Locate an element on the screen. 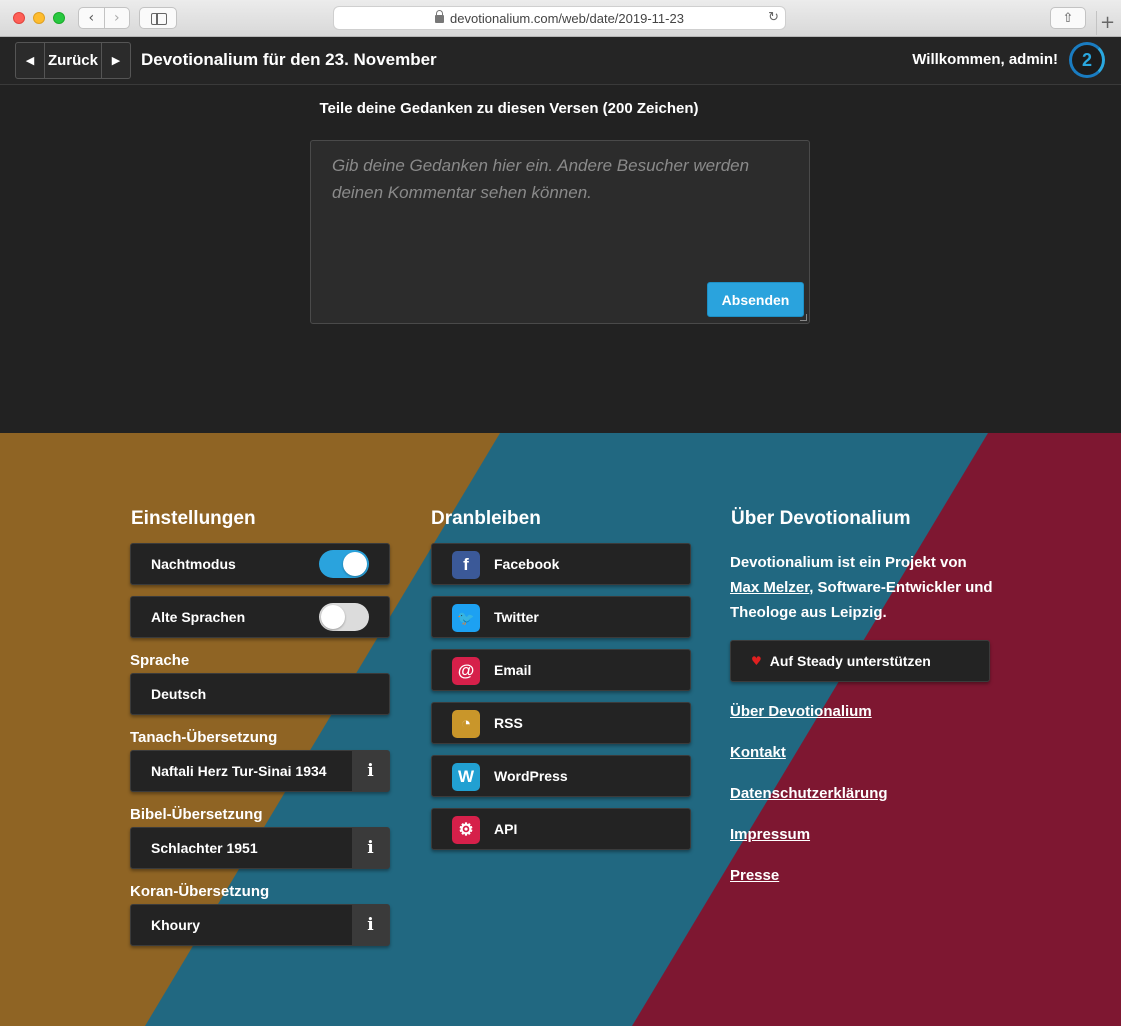 This screenshot has height=1026, width=1121. welcome-text: Willkommen, admin! is located at coordinates (985, 59).